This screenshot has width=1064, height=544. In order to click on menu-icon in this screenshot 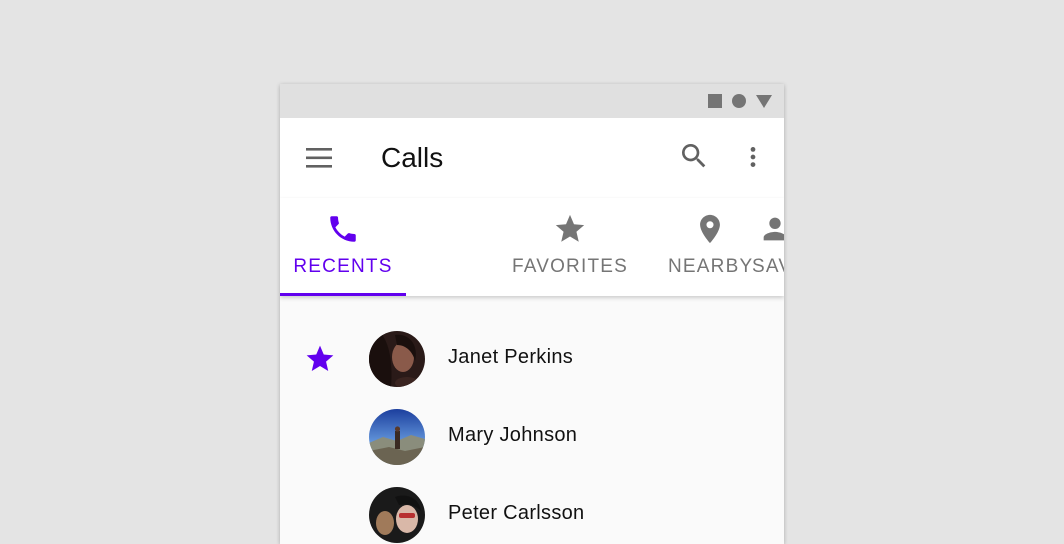, I will do `click(320, 158)`.